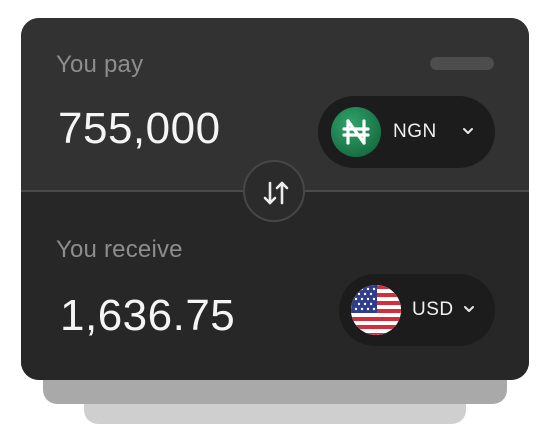  What do you see at coordinates (356, 132) in the screenshot?
I see `naira-icon` at bounding box center [356, 132].